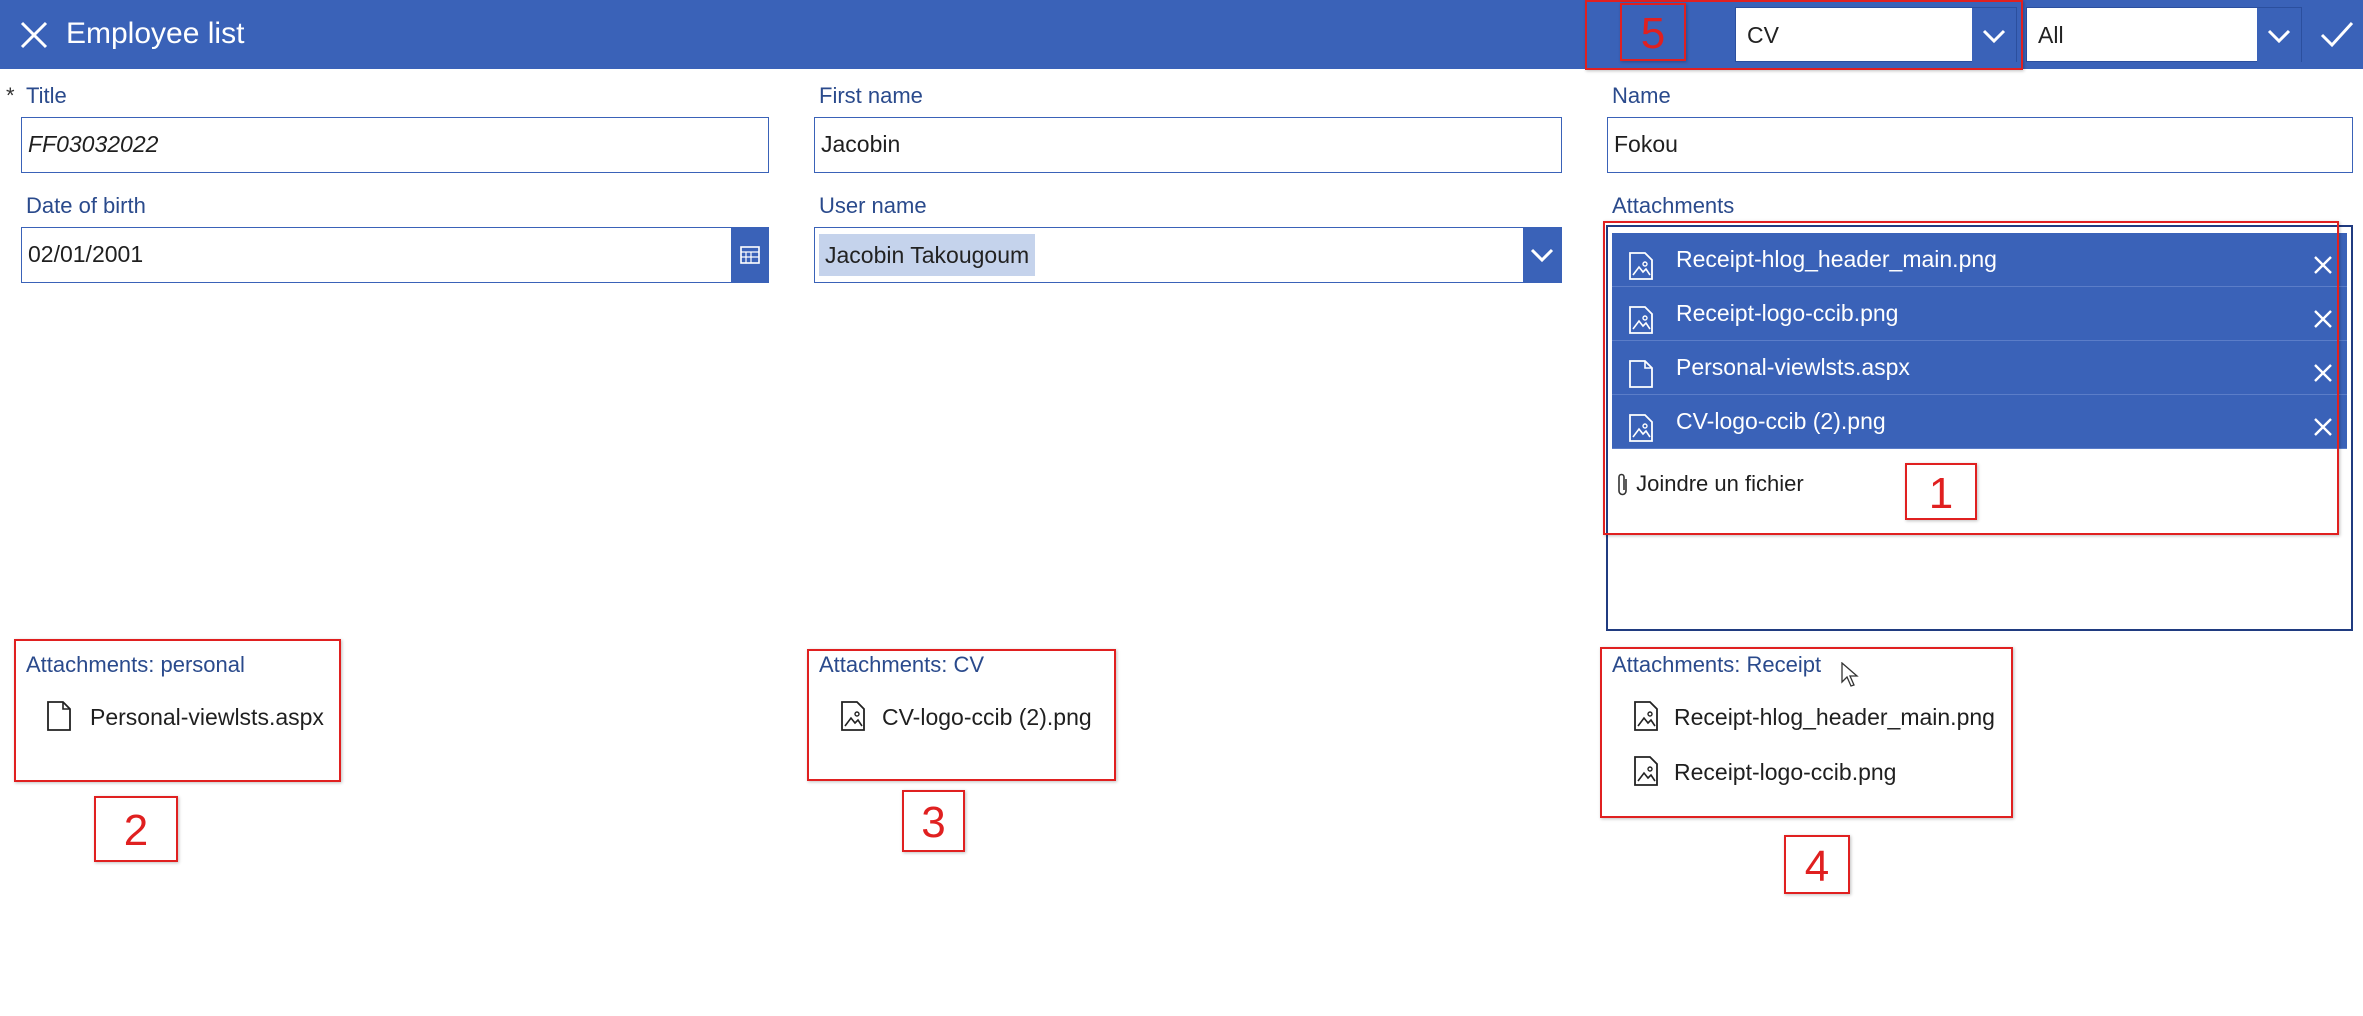  Describe the element at coordinates (2164, 35) in the screenshot. I see `scope-filter-dropdown: All` at that location.